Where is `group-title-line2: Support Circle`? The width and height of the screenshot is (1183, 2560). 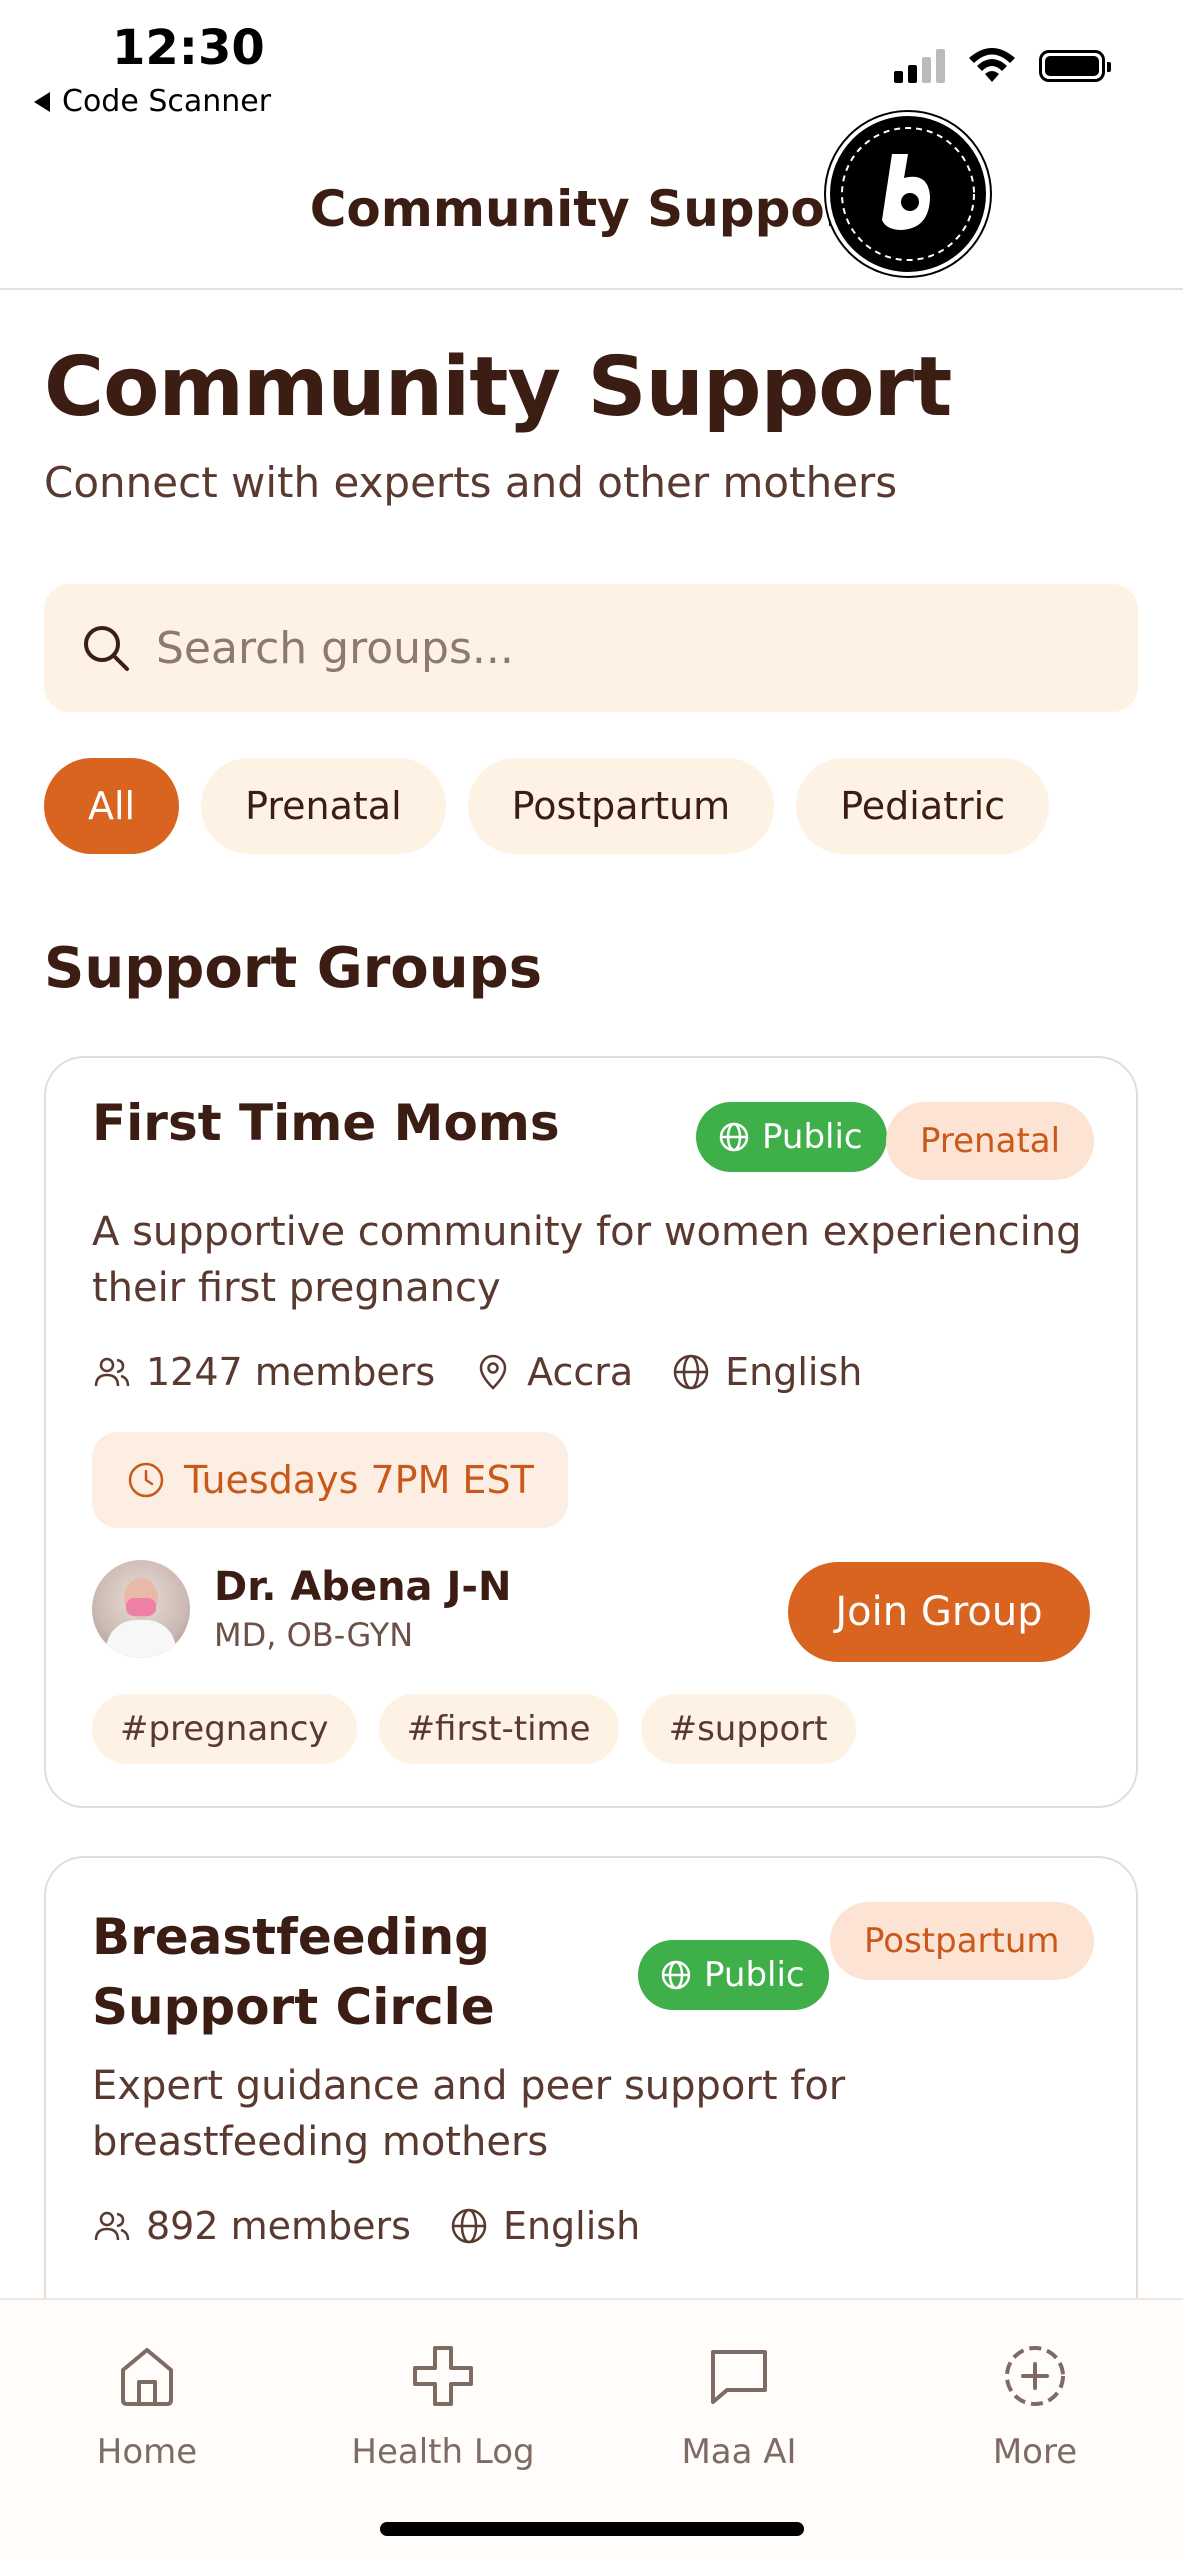
group-title-line2: Support Circle is located at coordinates (293, 2007).